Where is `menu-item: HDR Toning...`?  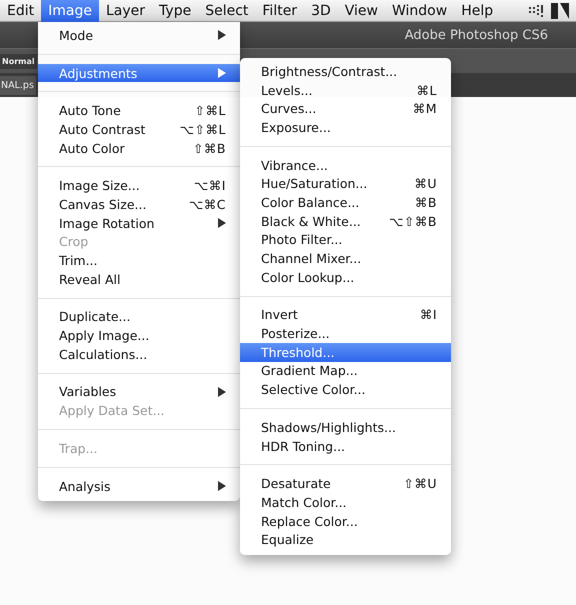
menu-item: HDR Toning... is located at coordinates (345, 446).